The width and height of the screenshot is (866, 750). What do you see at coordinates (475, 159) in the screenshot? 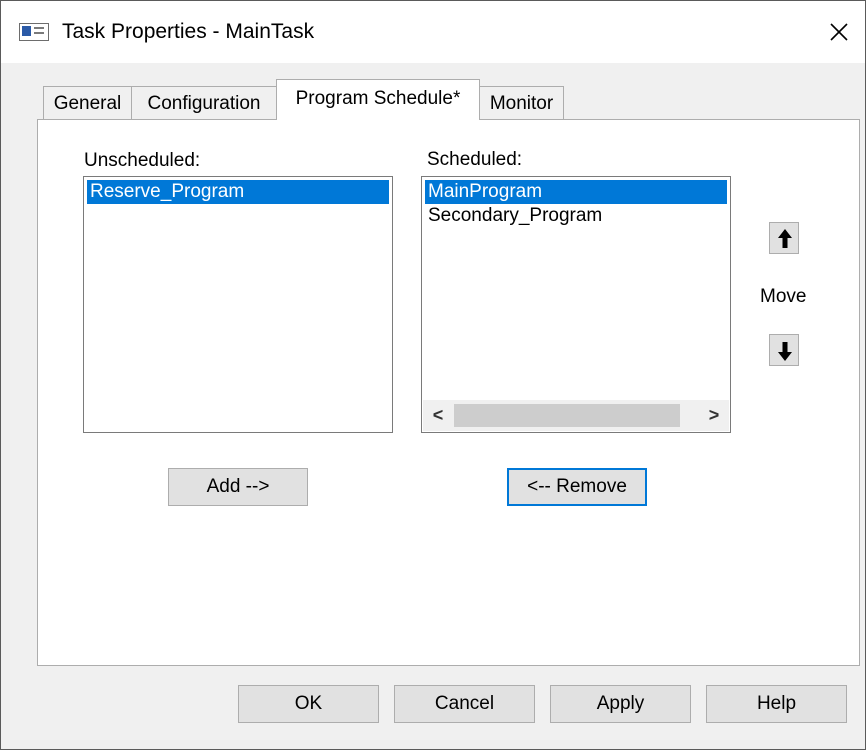
I see `scheduled-label: Scheduled:` at bounding box center [475, 159].